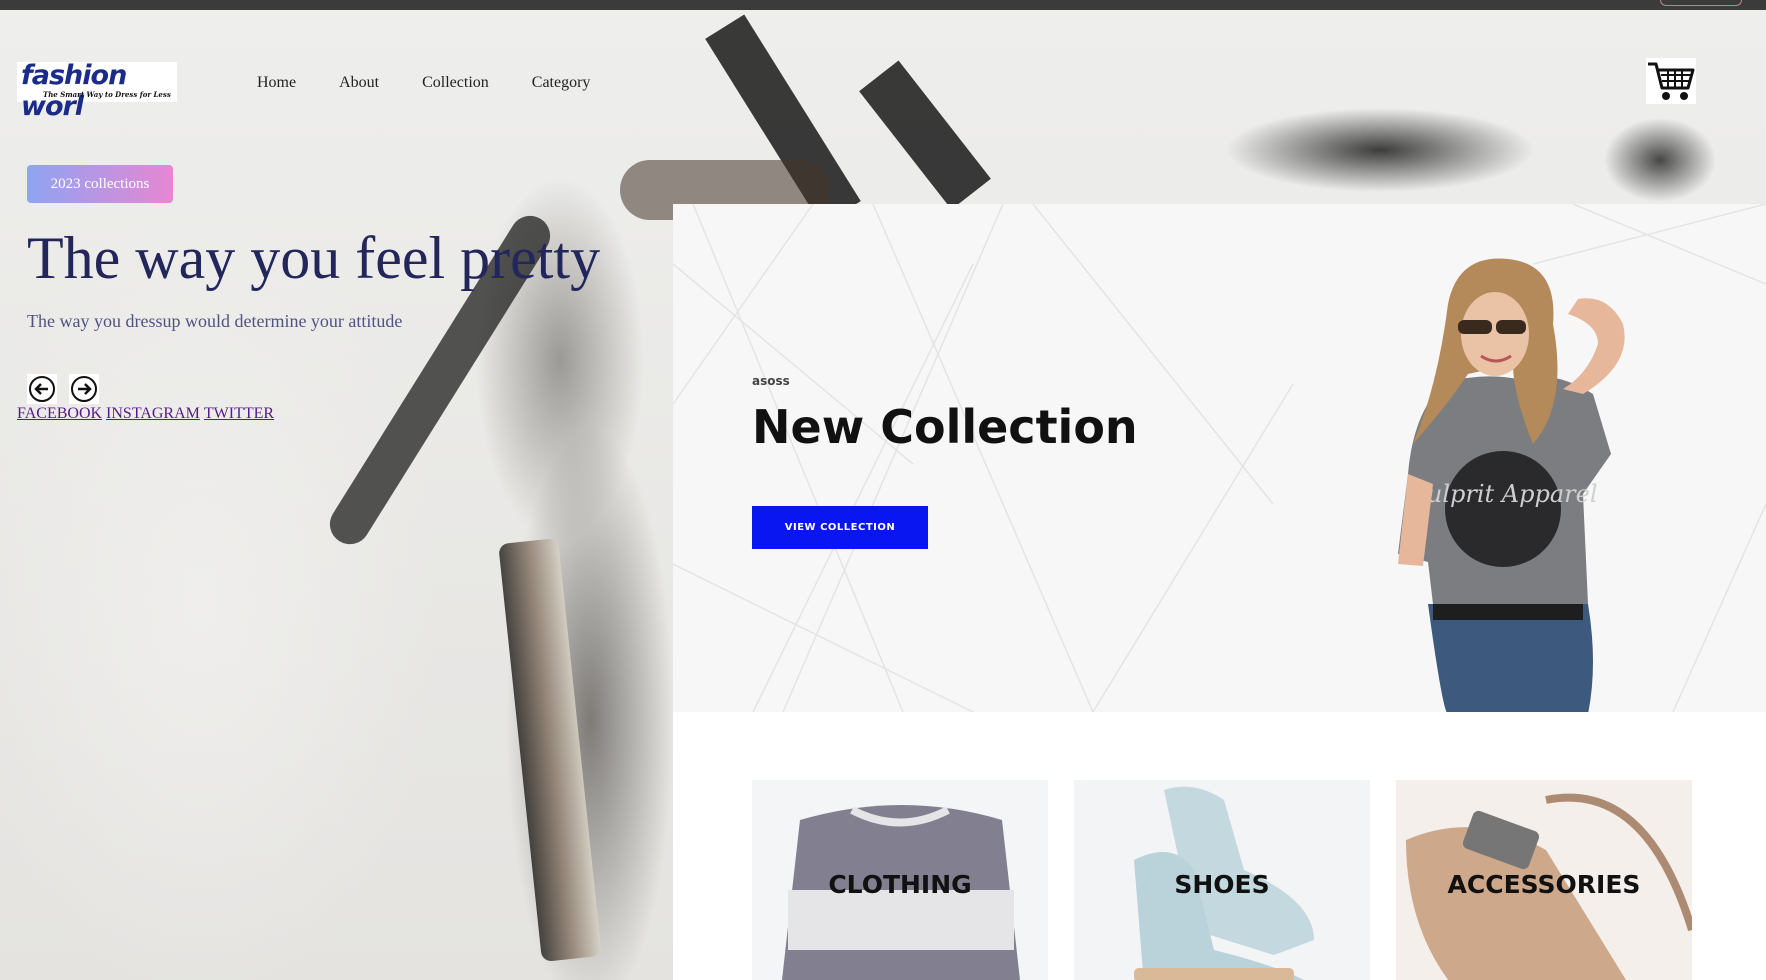 The height and width of the screenshot is (980, 1766). What do you see at coordinates (100, 184) in the screenshot?
I see `collections-badge: 2023 collections` at bounding box center [100, 184].